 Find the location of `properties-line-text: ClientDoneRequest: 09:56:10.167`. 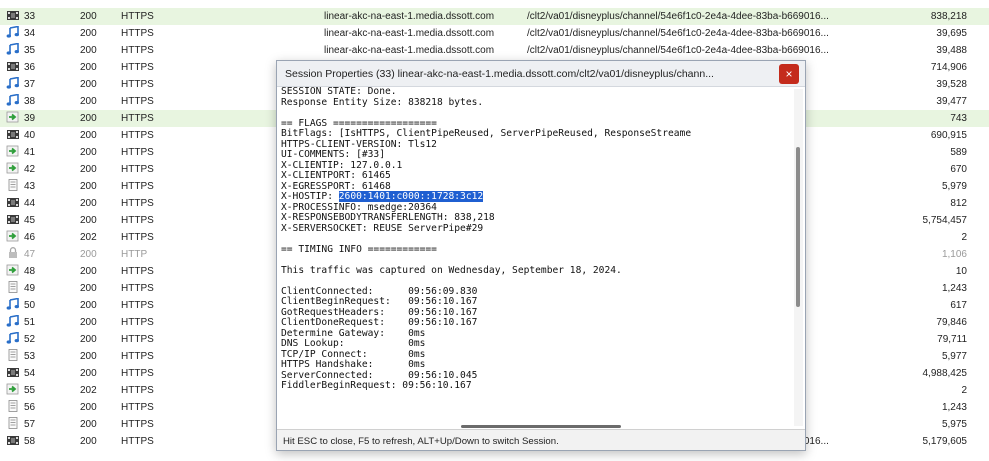

properties-line-text: ClientDoneRequest: 09:56:10.167 is located at coordinates (379, 322).